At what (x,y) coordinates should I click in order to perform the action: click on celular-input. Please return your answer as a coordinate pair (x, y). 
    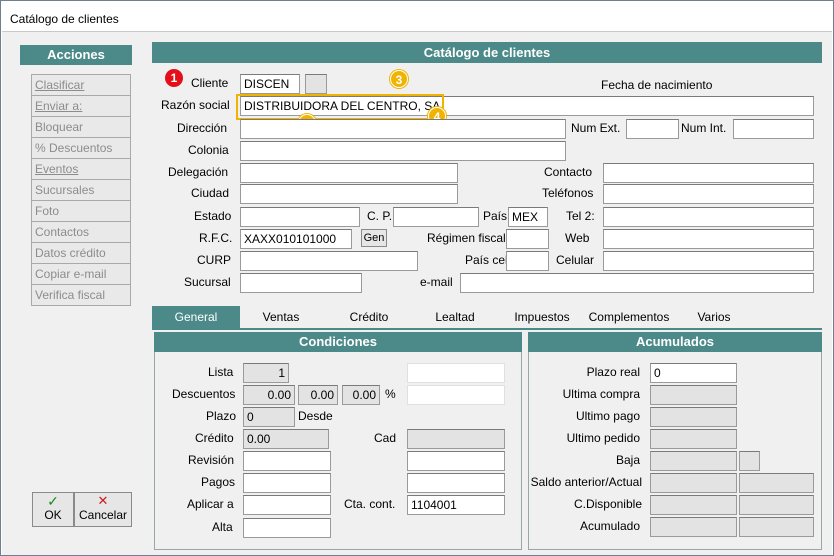
    Looking at the image, I should click on (708, 261).